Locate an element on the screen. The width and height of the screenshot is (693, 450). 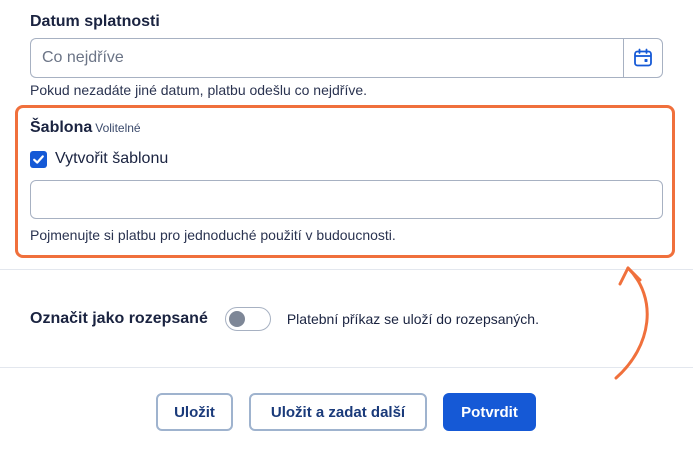
due-date-field is located at coordinates (346, 58).